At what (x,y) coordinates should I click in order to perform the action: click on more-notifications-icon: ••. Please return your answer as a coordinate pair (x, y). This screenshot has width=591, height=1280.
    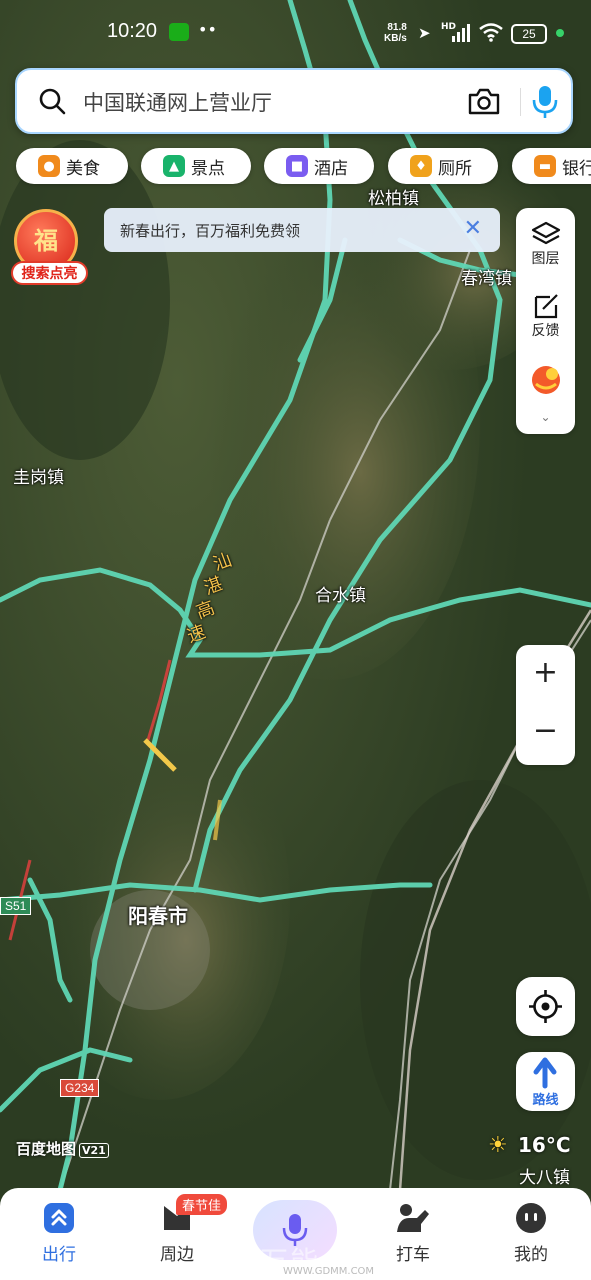
    Looking at the image, I should click on (207, 29).